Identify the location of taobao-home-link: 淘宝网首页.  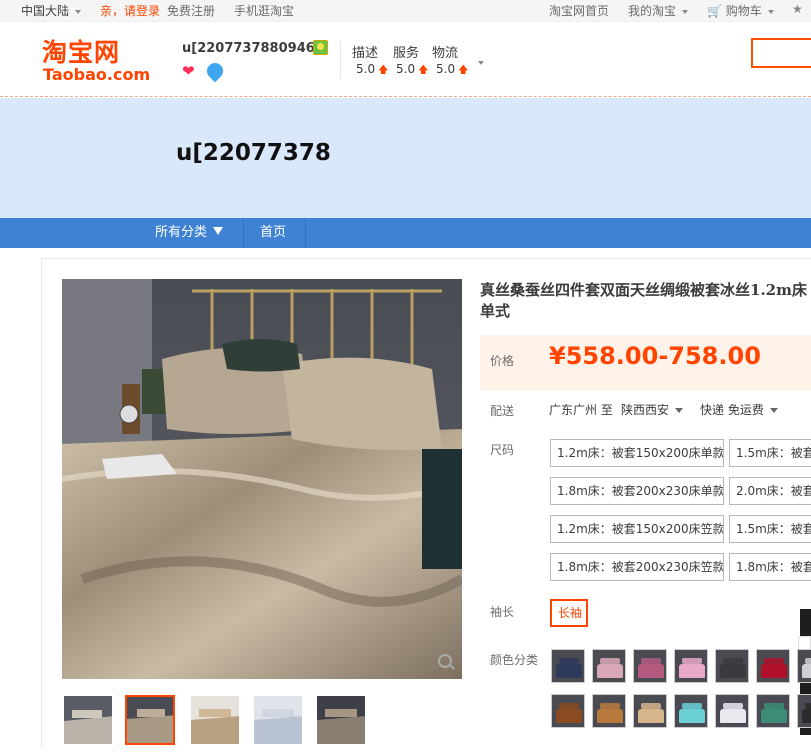
(579, 10).